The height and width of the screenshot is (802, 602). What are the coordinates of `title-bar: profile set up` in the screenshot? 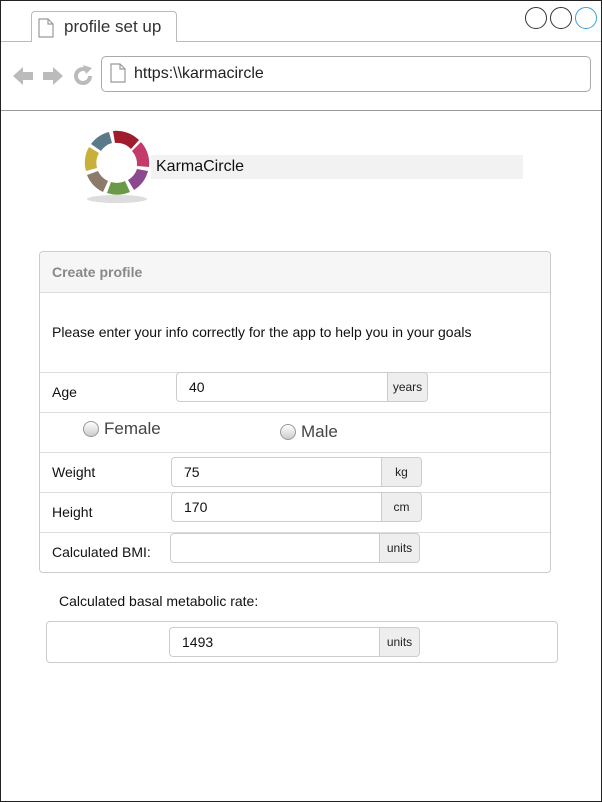 It's located at (301, 21).